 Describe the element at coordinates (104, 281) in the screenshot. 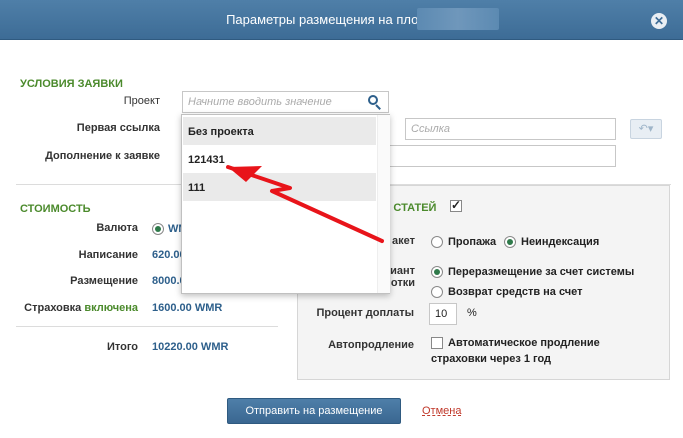

I see `placement-label: Размещение` at that location.